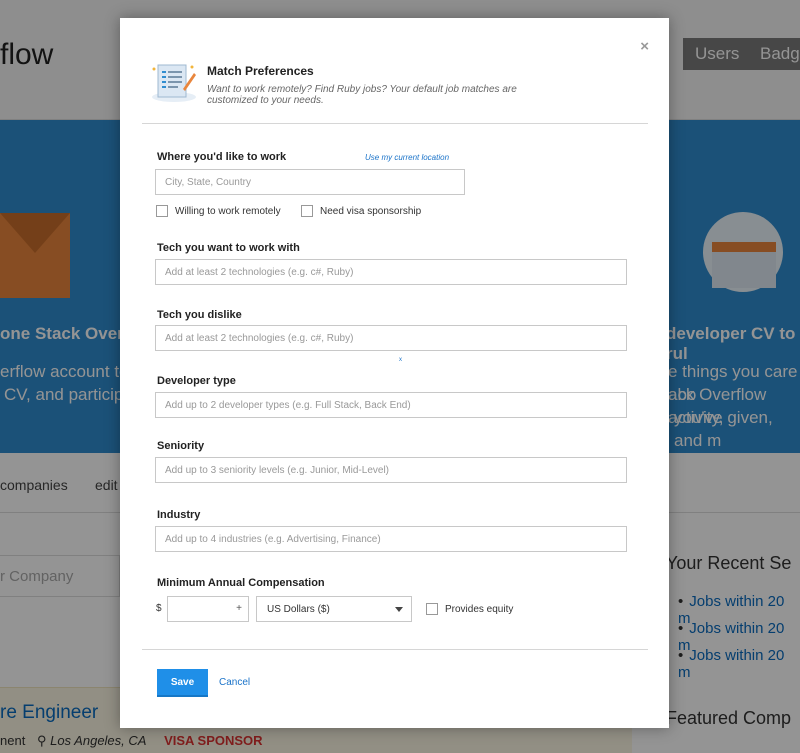  Describe the element at coordinates (182, 683) in the screenshot. I see `save-button: Save` at that location.